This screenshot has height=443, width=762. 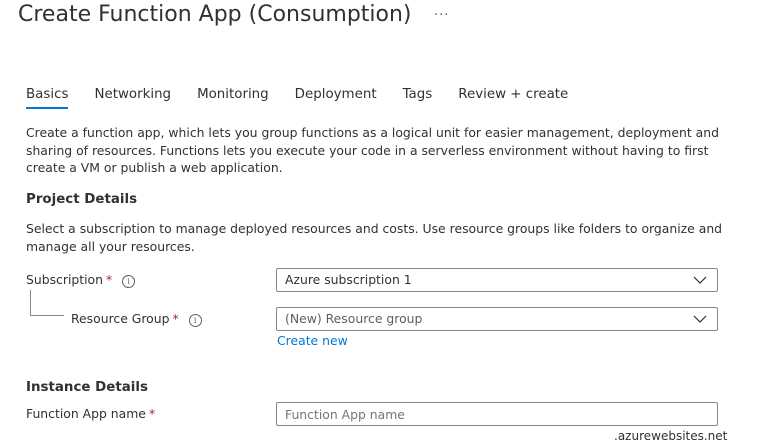 What do you see at coordinates (418, 98) in the screenshot?
I see `tab-tags: Tags` at bounding box center [418, 98].